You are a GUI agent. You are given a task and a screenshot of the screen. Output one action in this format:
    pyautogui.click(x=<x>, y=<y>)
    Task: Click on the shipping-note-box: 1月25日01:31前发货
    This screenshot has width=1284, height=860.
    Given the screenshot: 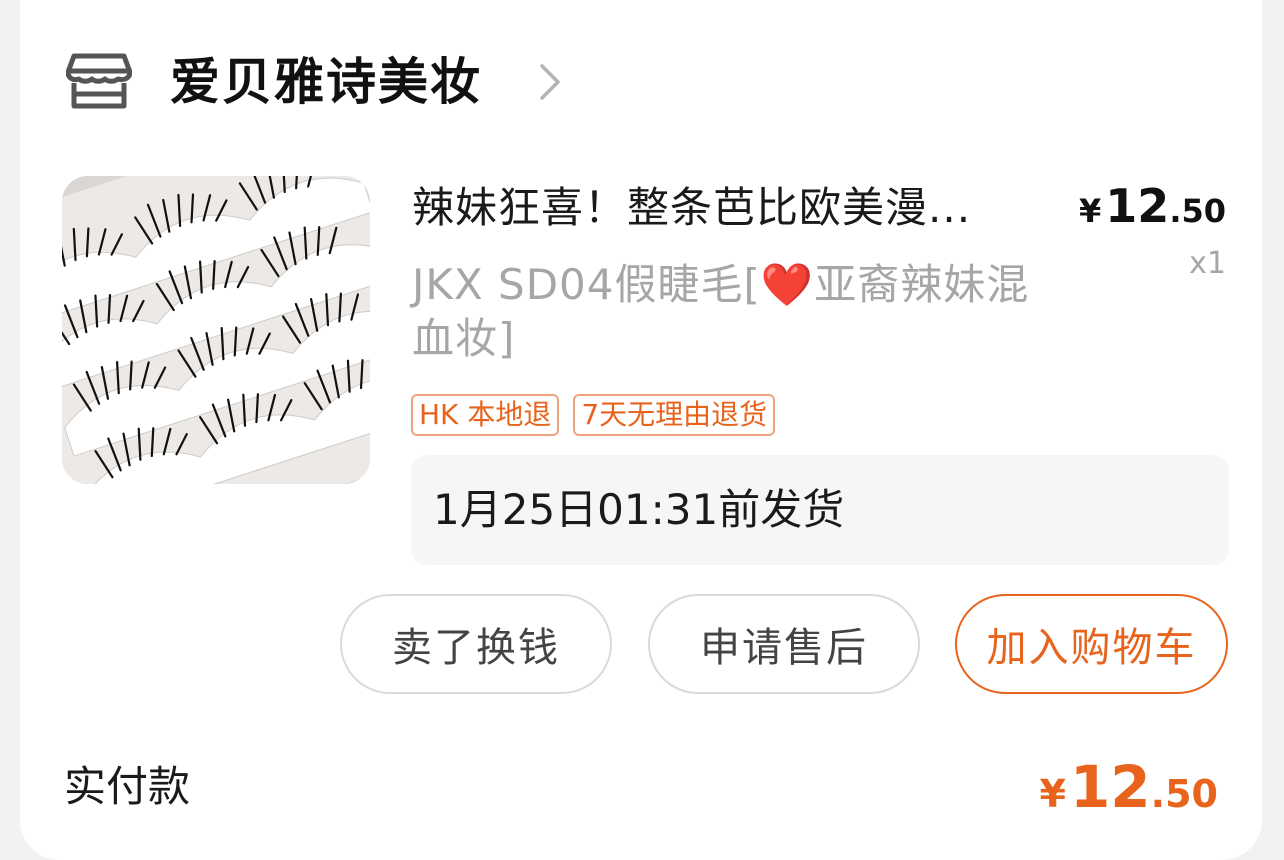 What is the action you would take?
    pyautogui.click(x=820, y=510)
    